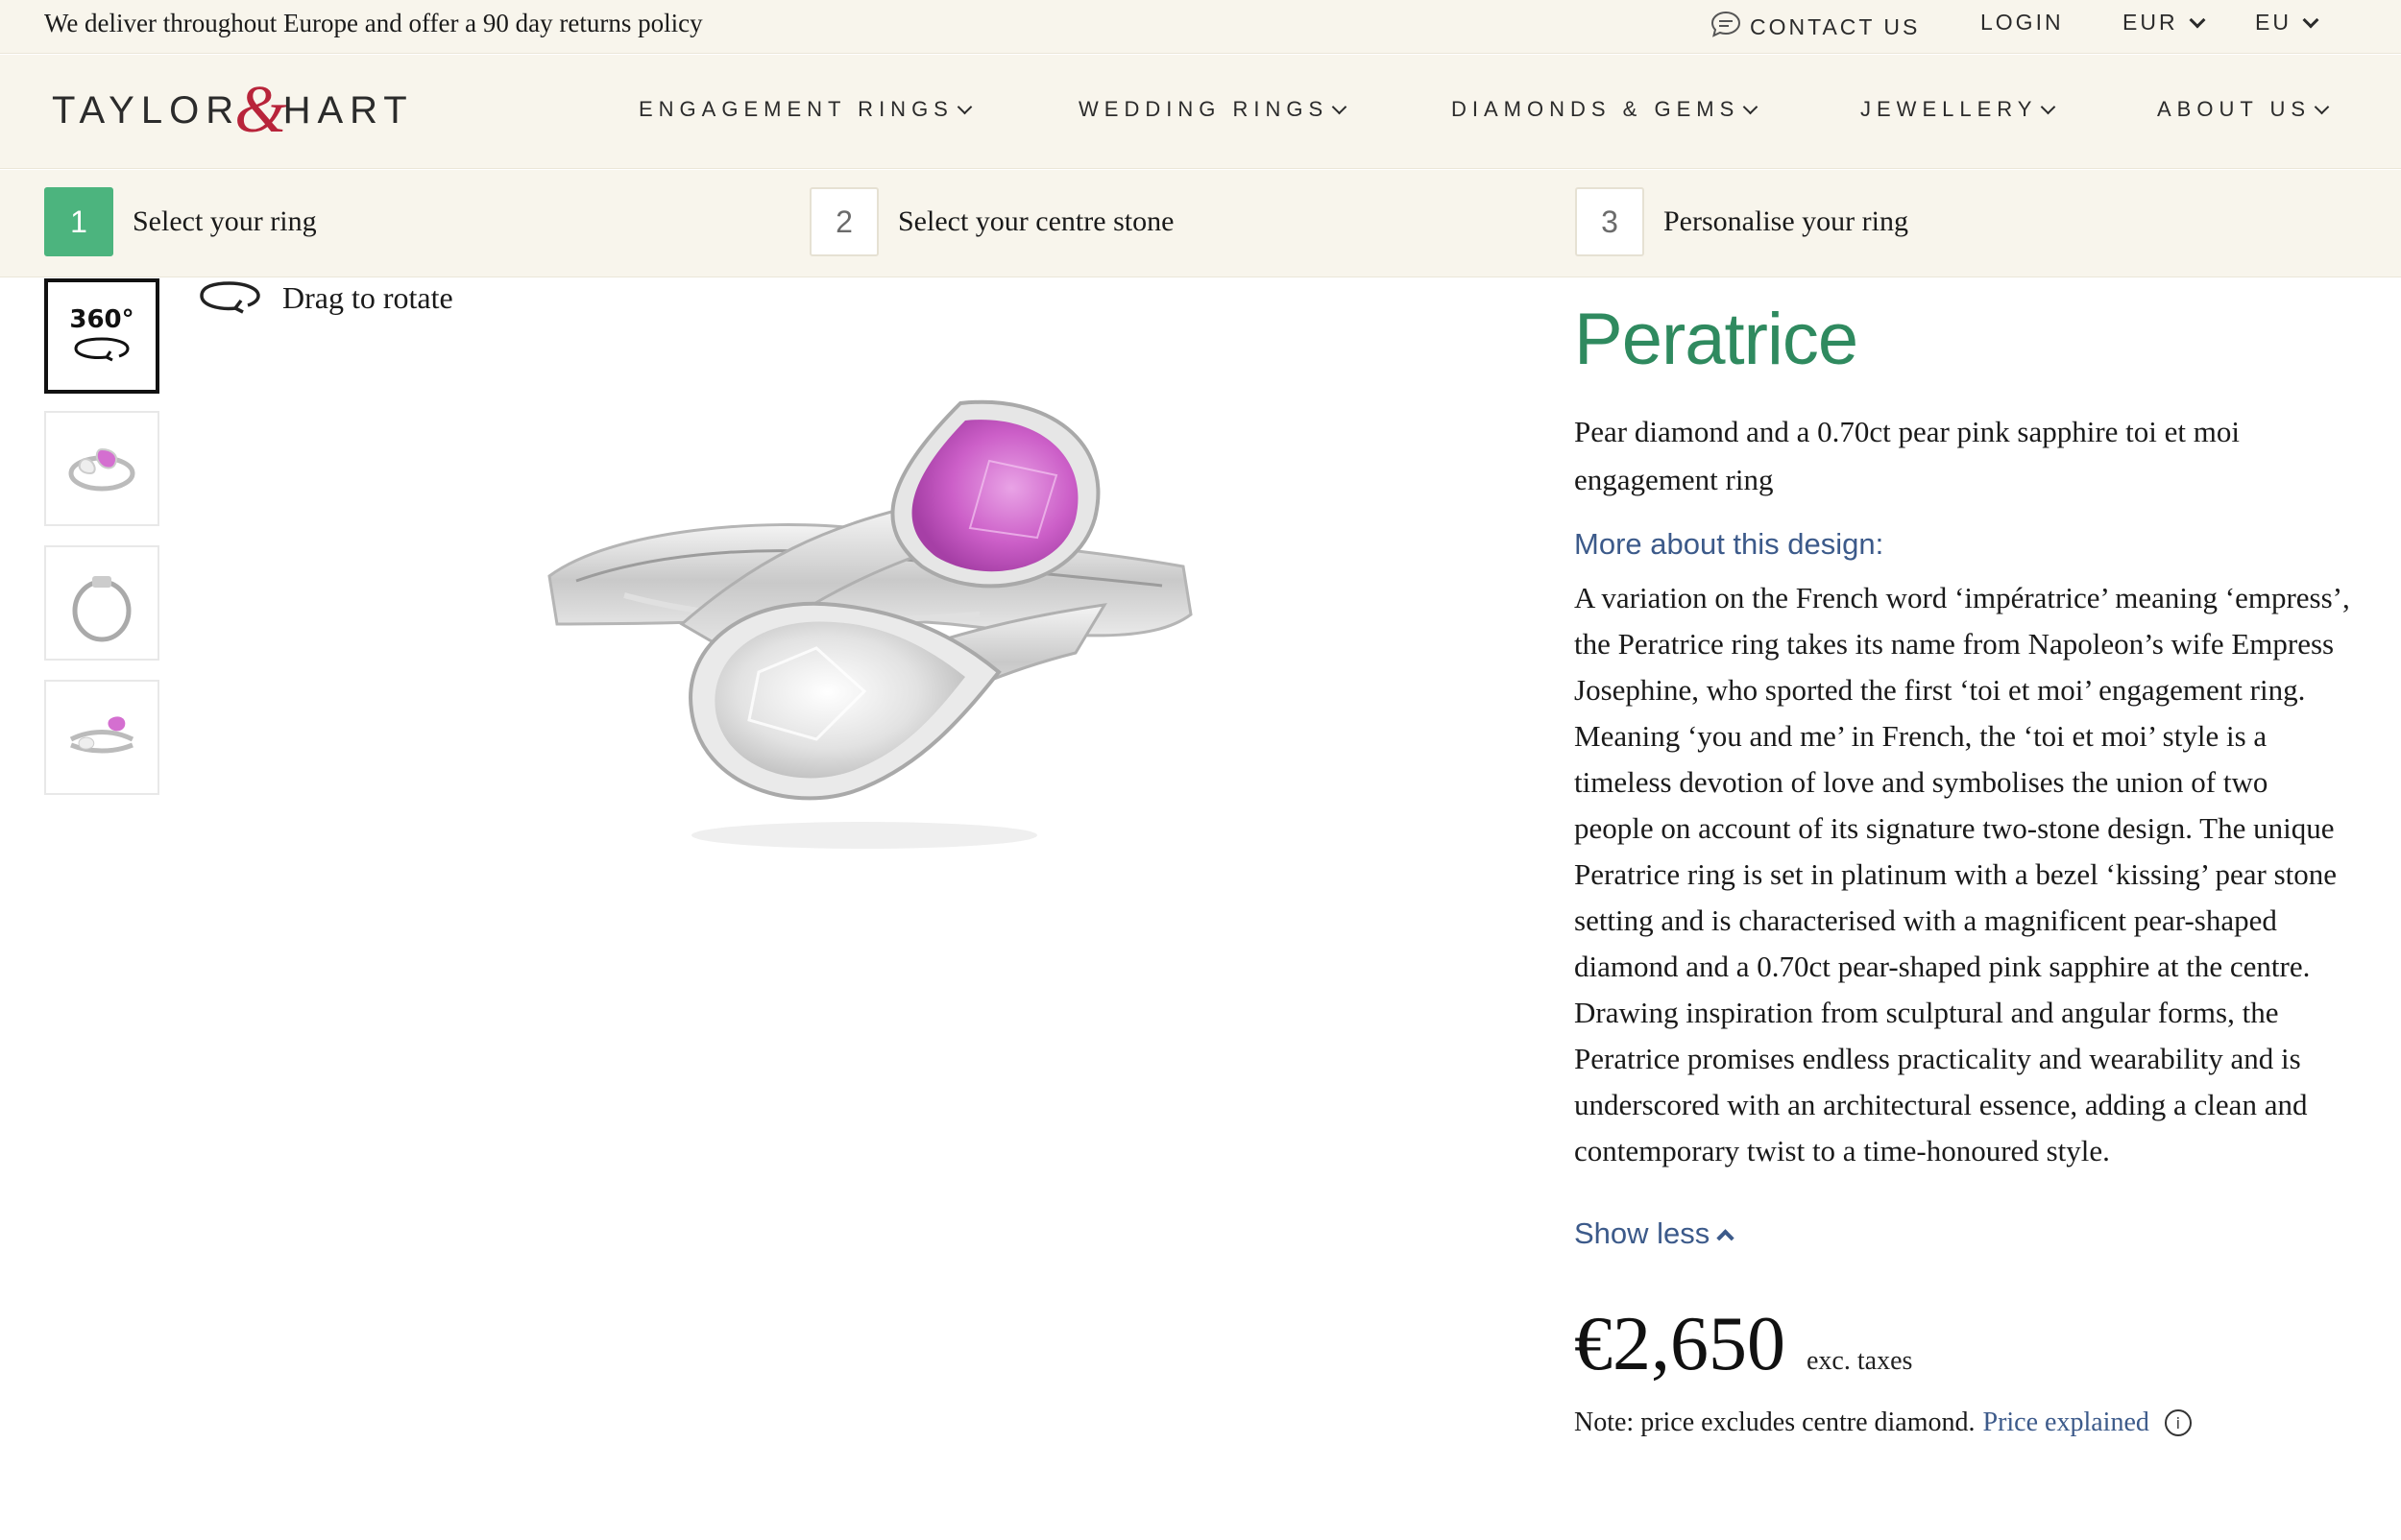 The width and height of the screenshot is (2401, 1540). I want to click on nav-diamonds-gems: DIAMONDS & GEMS, so click(1605, 109).